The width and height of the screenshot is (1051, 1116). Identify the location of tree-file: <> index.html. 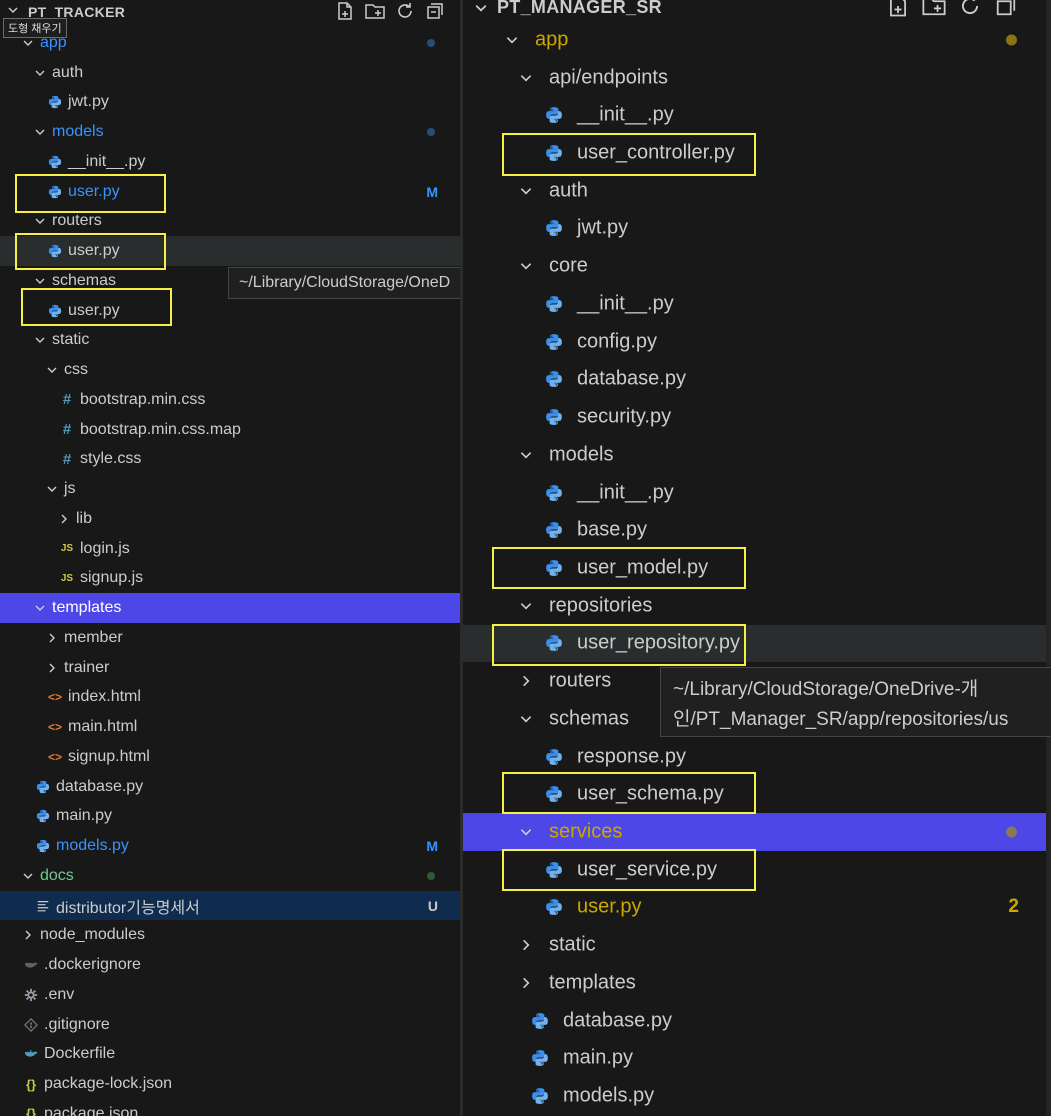
(230, 698).